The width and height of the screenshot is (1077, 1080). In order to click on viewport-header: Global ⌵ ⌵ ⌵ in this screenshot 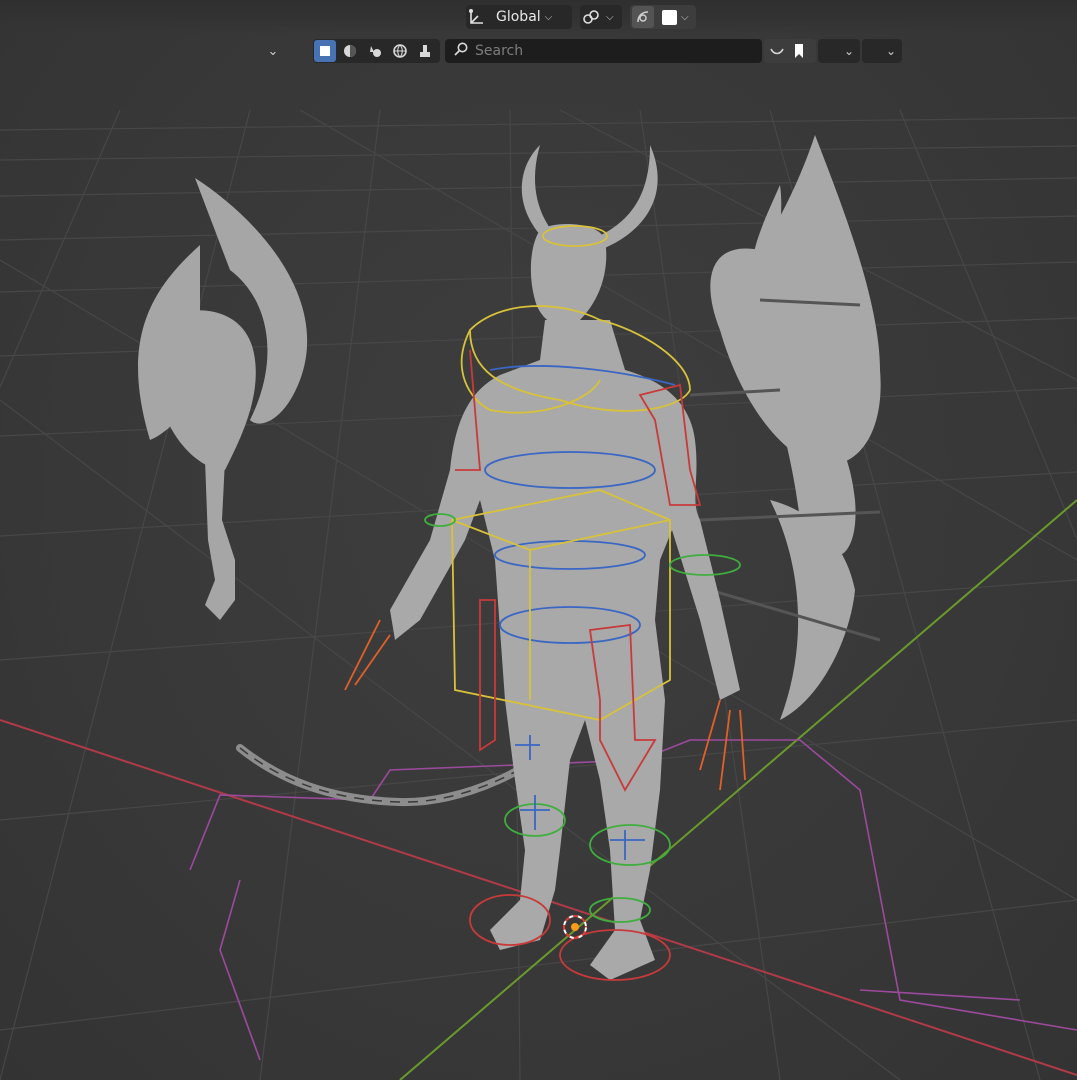, I will do `click(538, 17)`.